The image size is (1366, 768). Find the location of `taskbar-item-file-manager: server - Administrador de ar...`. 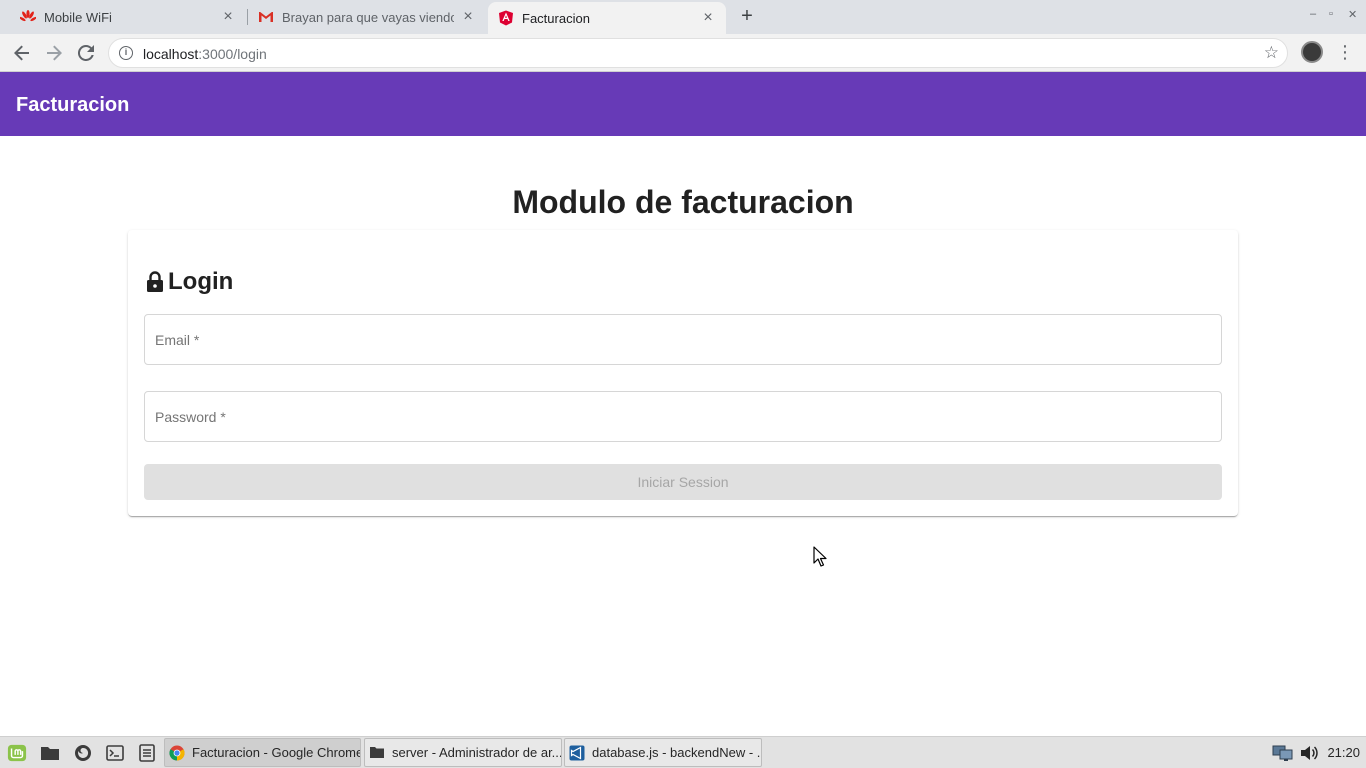

taskbar-item-file-manager: server - Administrador de ar... is located at coordinates (463, 752).